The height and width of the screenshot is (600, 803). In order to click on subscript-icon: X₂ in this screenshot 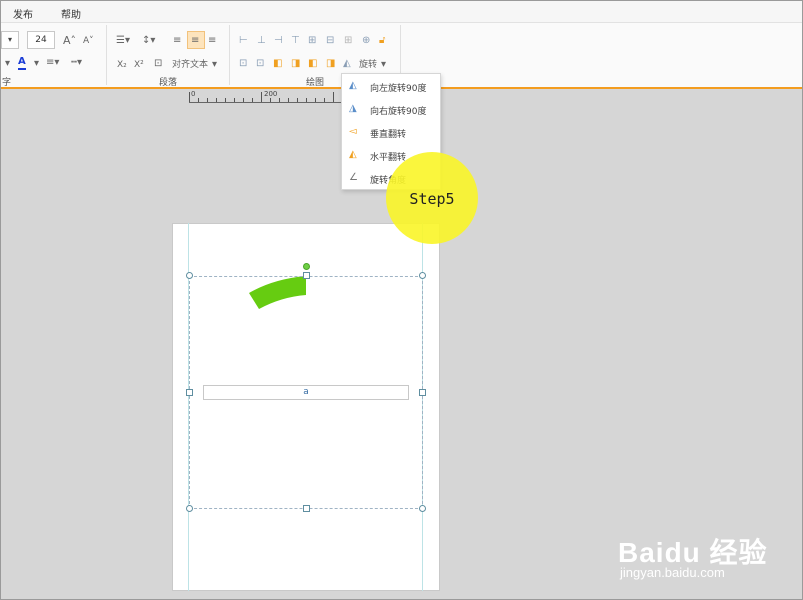, I will do `click(122, 65)`.